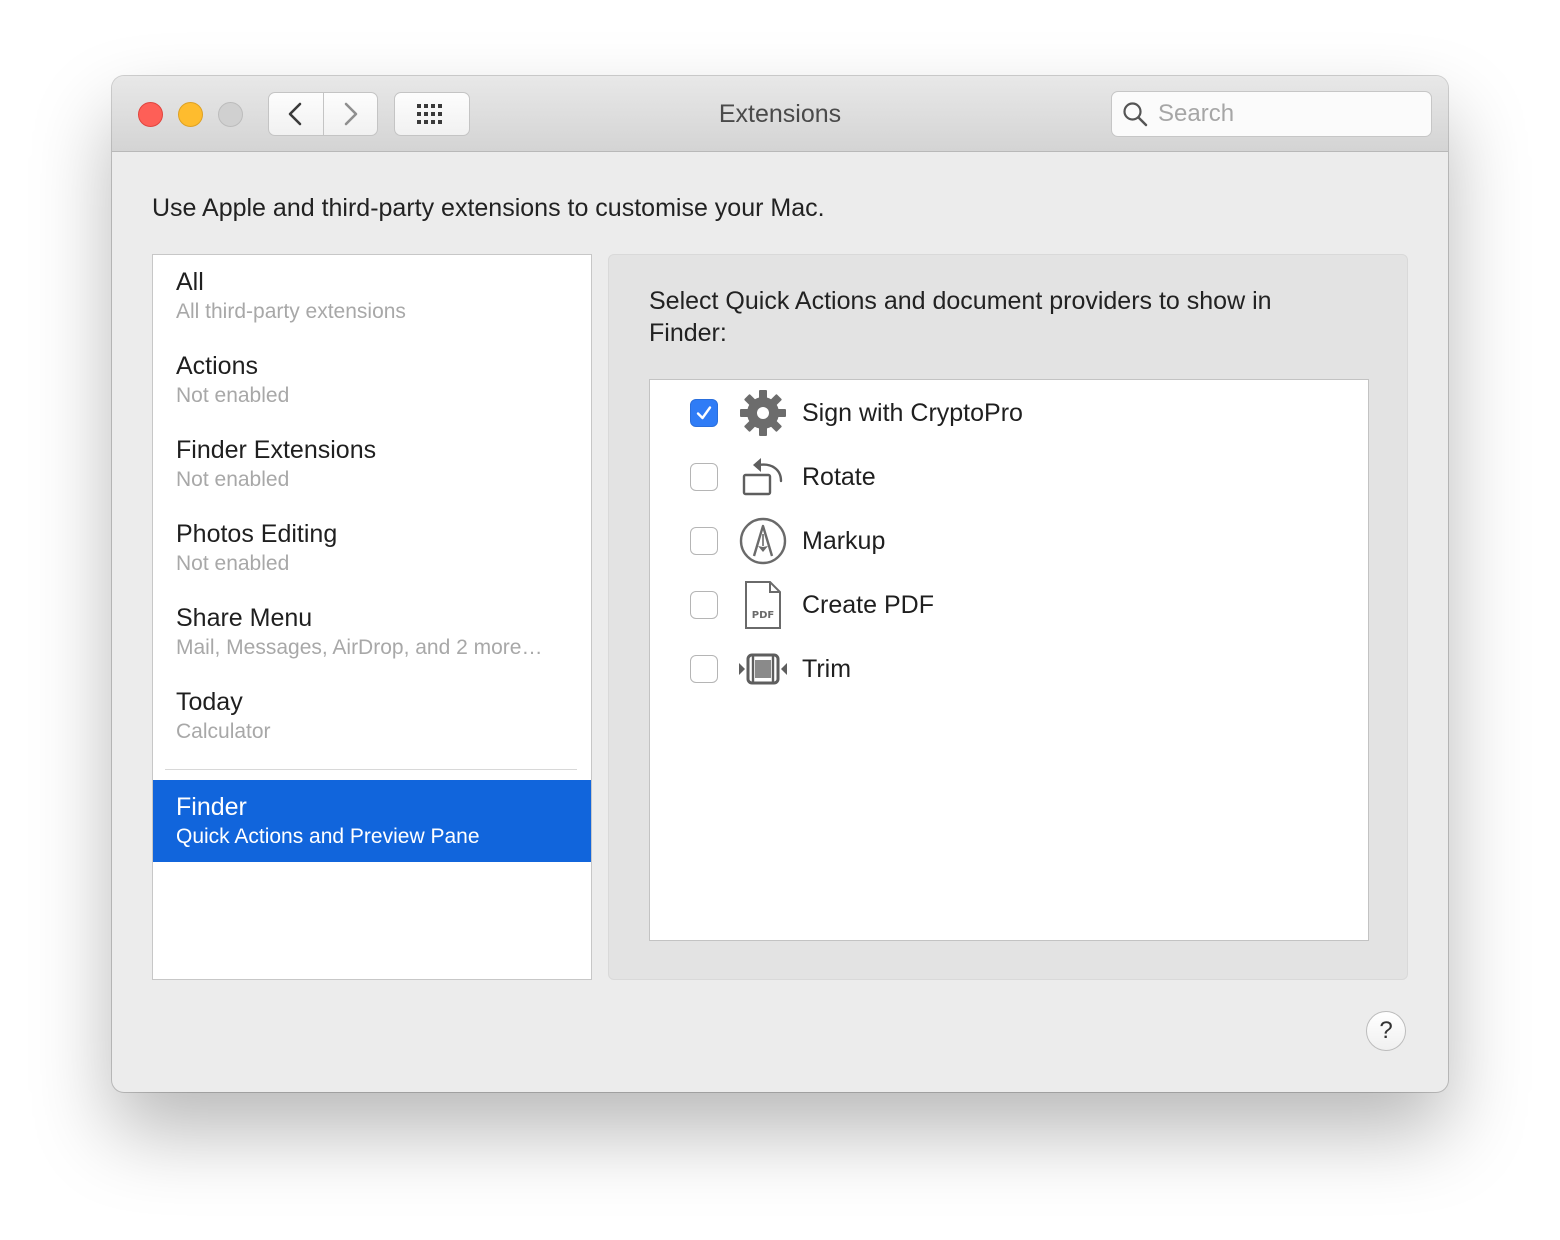 The height and width of the screenshot is (1240, 1560). I want to click on list-item-markup: Markup, so click(787, 541).